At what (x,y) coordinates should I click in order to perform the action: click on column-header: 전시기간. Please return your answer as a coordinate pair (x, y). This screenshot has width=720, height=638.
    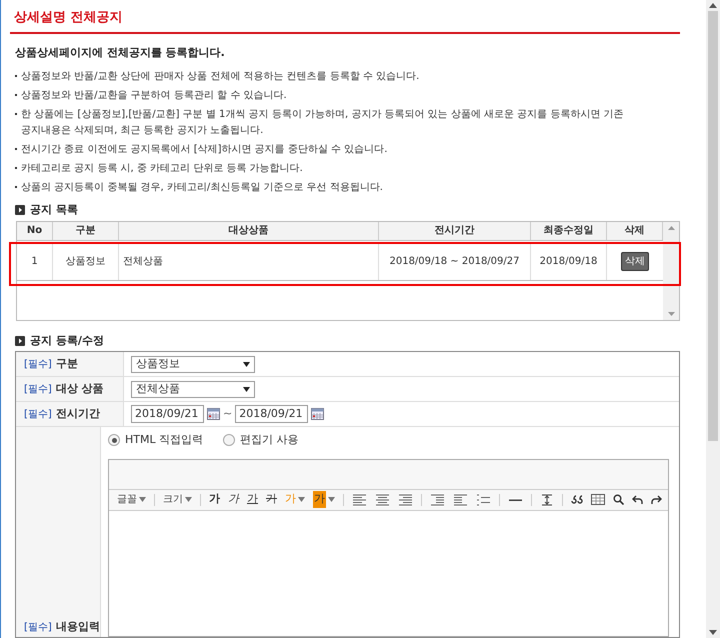
    Looking at the image, I should click on (455, 231).